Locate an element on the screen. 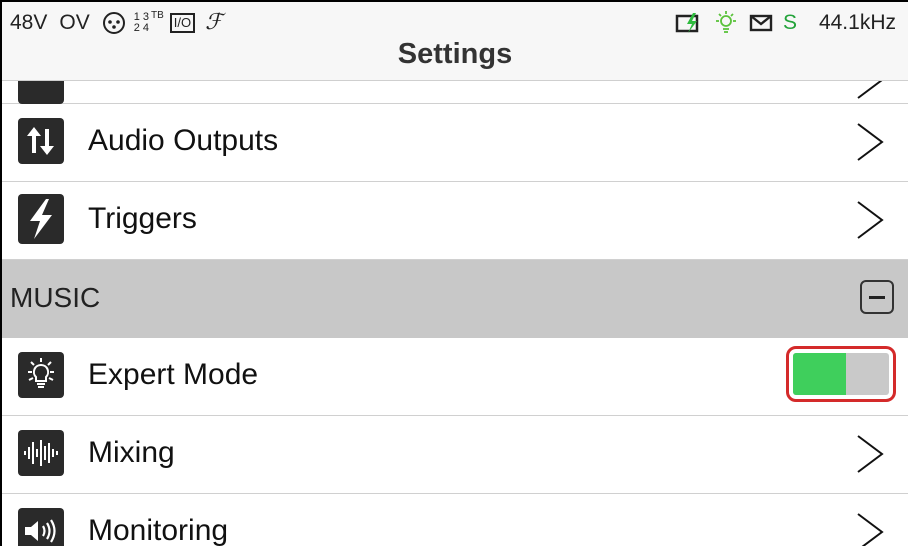 The image size is (908, 546). lightbulb-icon is located at coordinates (41, 375).